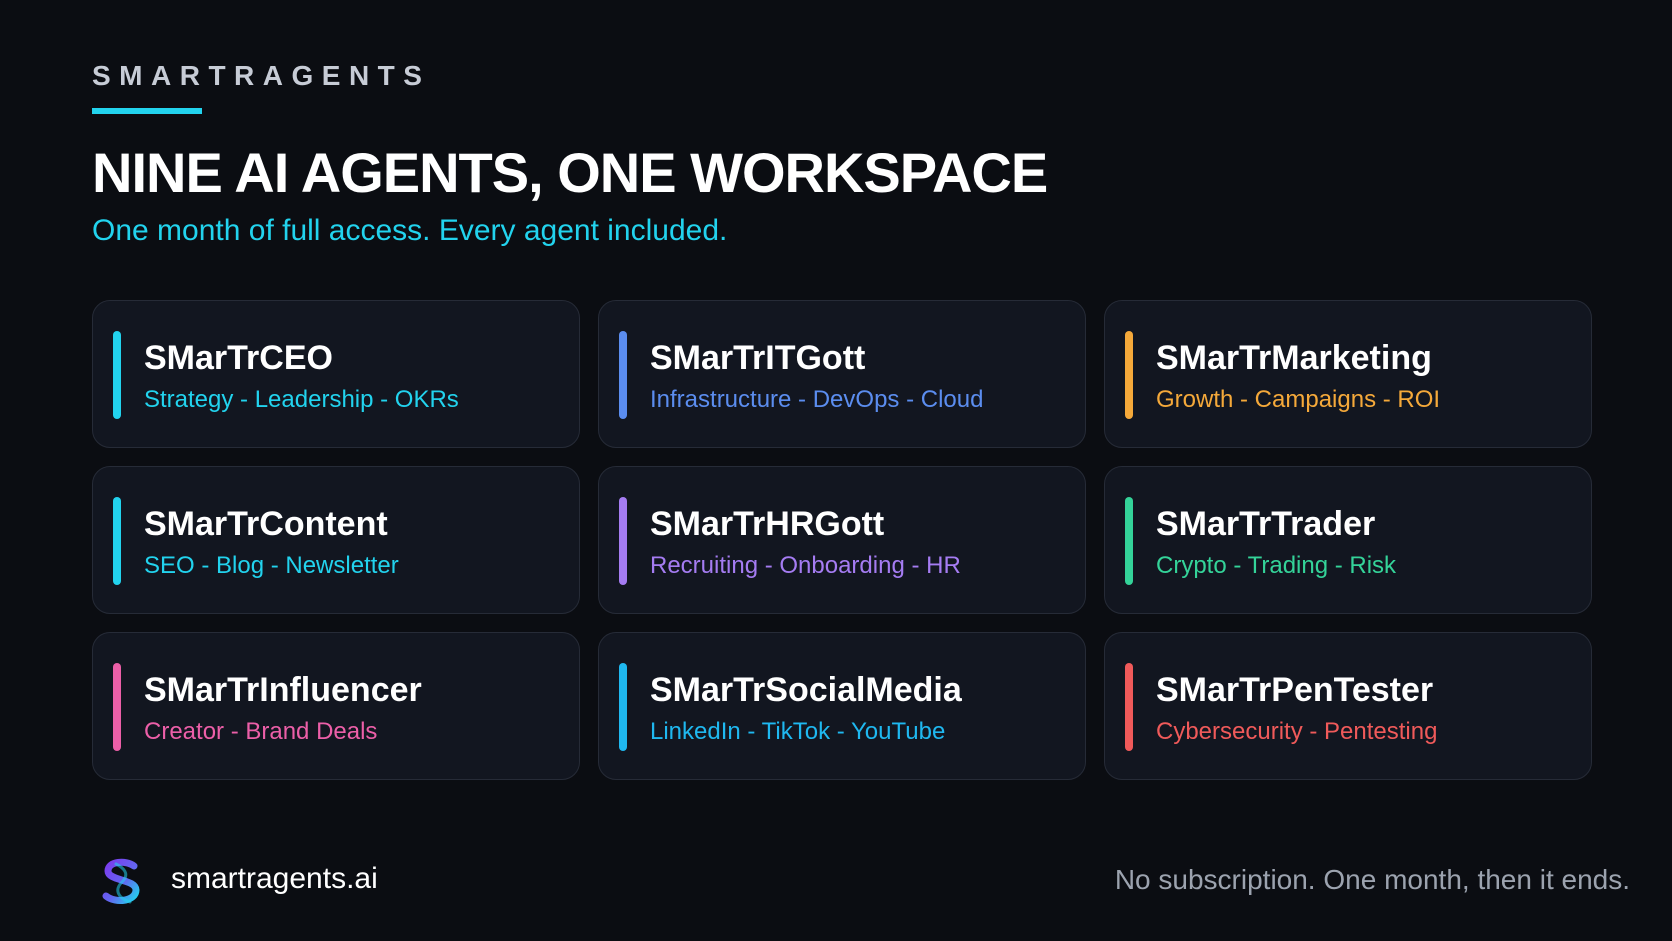  I want to click on agent-tags: Strategy - Leadership - OKRs, so click(301, 399).